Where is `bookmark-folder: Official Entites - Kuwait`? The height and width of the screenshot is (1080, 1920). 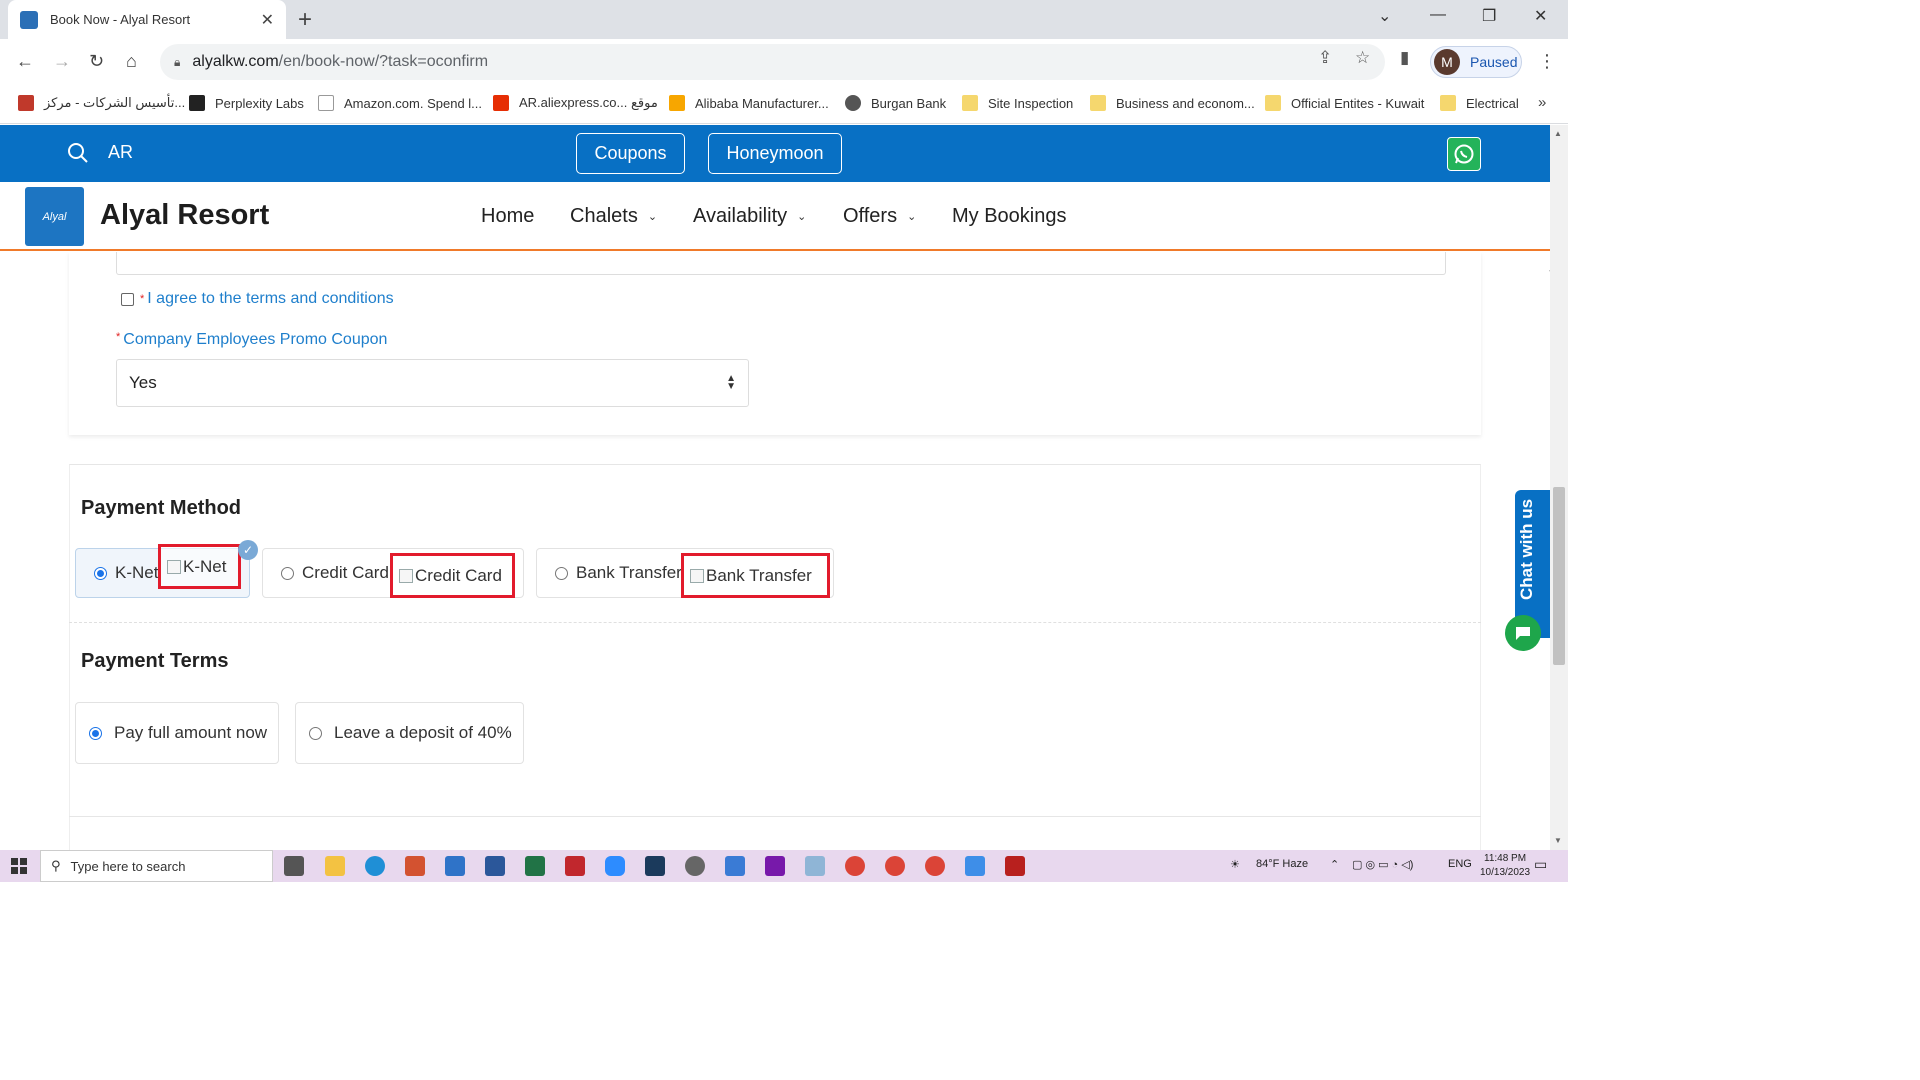
bookmark-folder: Official Entites - Kuwait is located at coordinates (1344, 103).